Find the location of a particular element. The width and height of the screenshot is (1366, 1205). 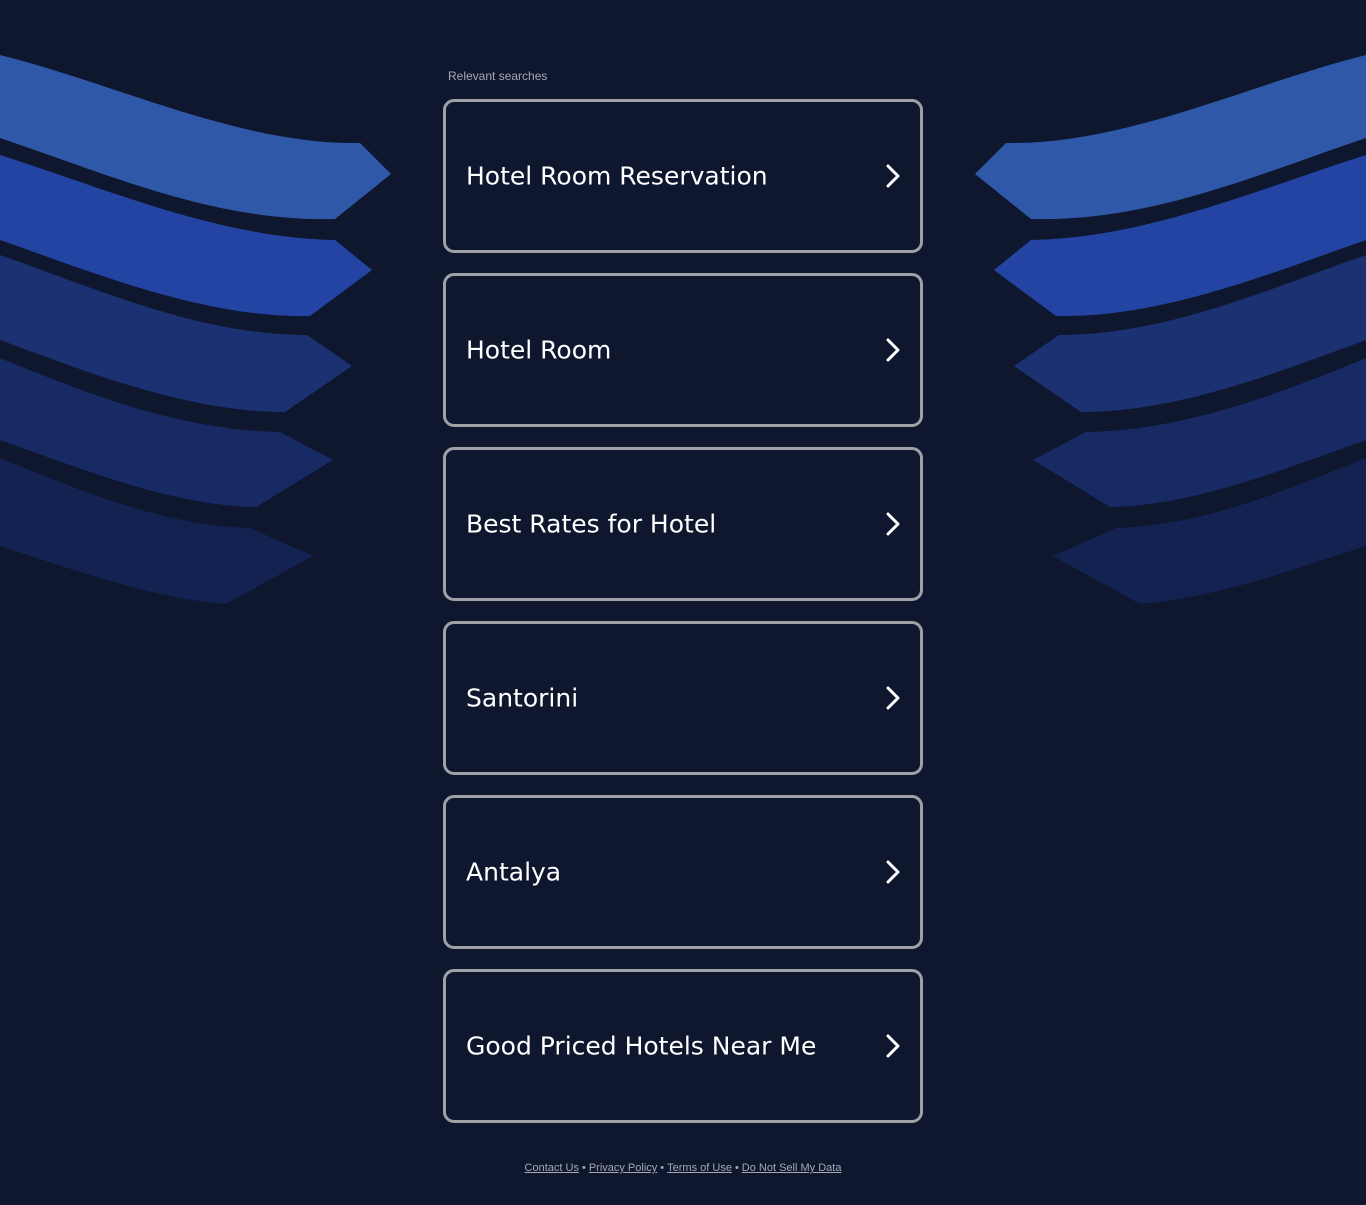

terms-of-use-link: Terms of Use is located at coordinates (699, 1168).